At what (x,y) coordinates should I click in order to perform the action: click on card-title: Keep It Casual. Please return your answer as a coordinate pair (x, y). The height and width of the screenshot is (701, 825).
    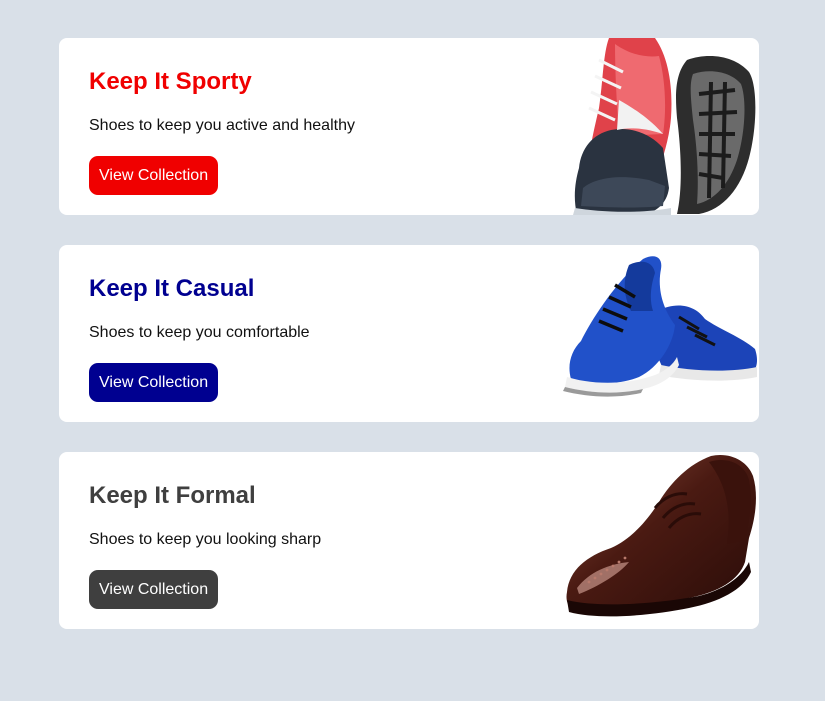
    Looking at the image, I should click on (172, 288).